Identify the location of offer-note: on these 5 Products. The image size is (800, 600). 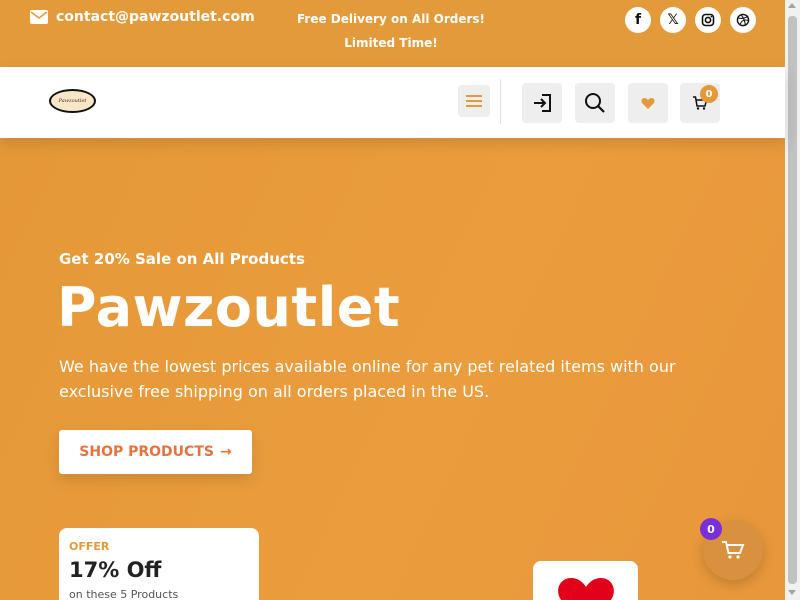
(124, 594).